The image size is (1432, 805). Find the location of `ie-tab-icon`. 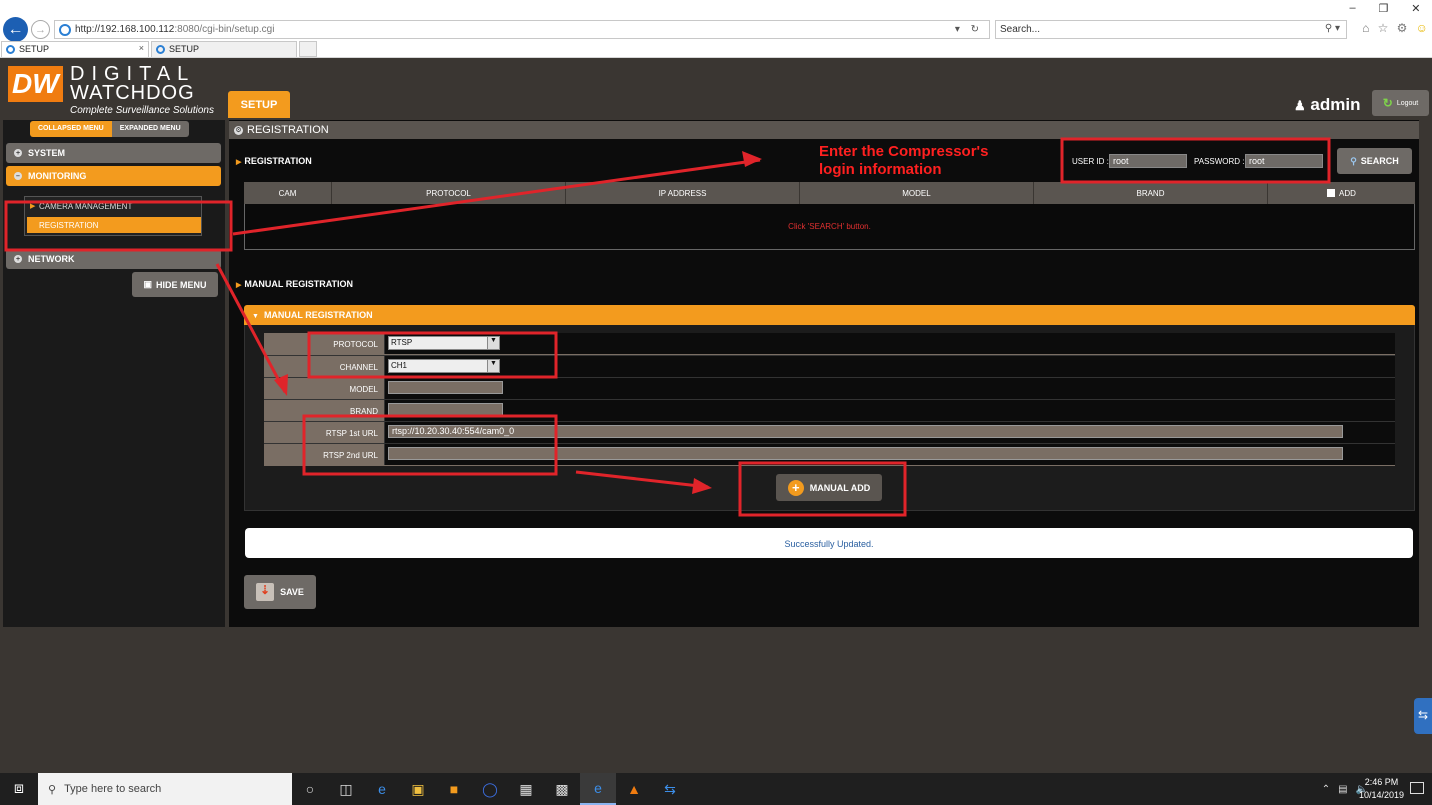

ie-tab-icon is located at coordinates (160, 49).